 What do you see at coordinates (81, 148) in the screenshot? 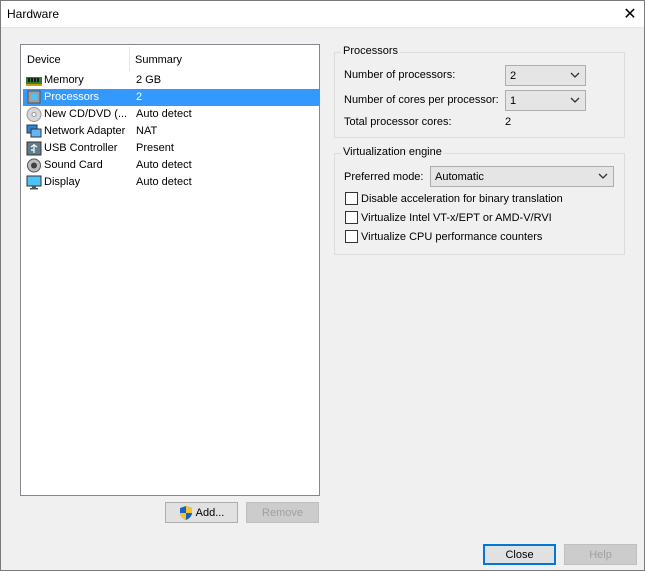
I see `device-name: USB Controller` at bounding box center [81, 148].